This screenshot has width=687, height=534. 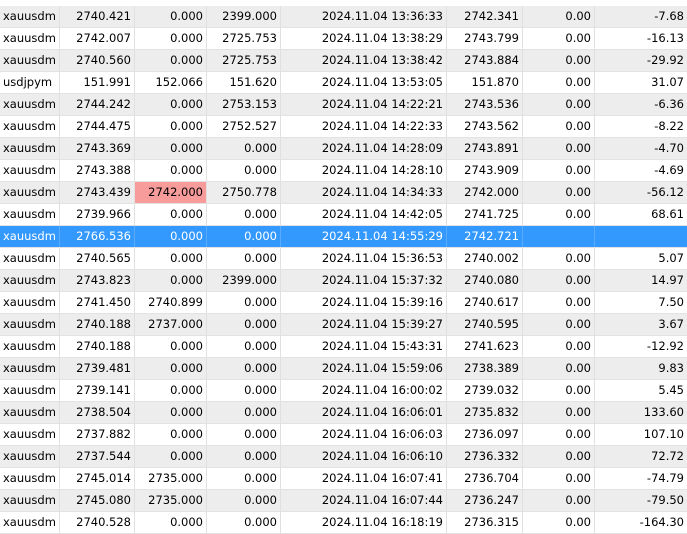 I want to click on profit-cell: -16.13, so click(x=665, y=38).